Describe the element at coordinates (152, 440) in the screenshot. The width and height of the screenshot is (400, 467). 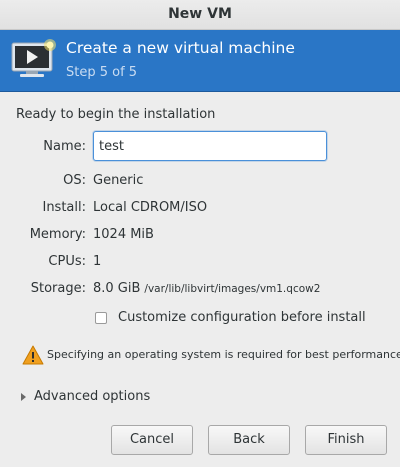
I see `cancel-button: Cancel` at that location.